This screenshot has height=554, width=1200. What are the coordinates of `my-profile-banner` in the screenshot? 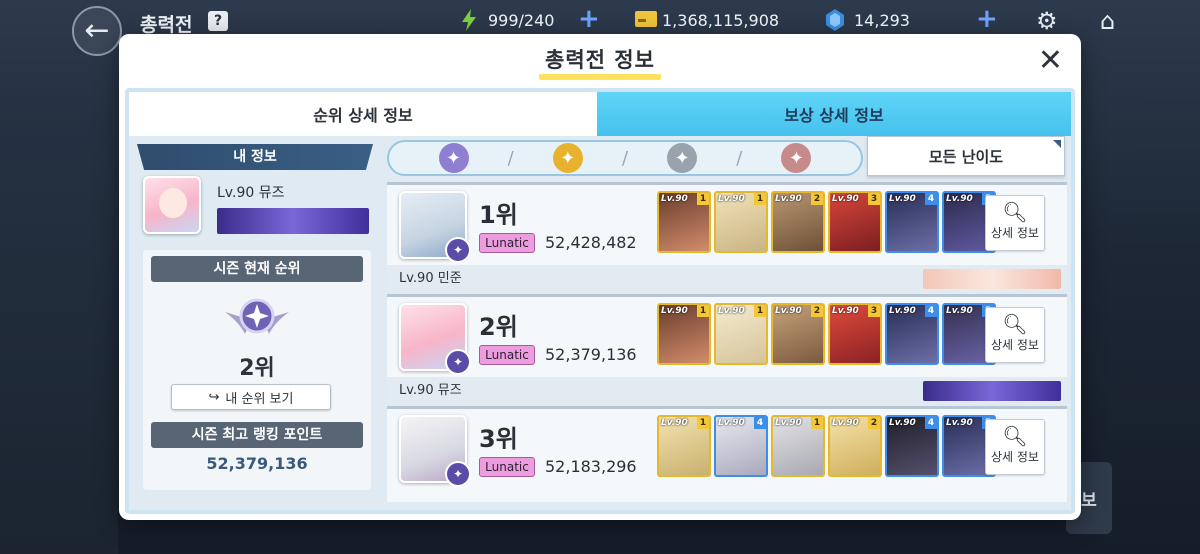 It's located at (293, 221).